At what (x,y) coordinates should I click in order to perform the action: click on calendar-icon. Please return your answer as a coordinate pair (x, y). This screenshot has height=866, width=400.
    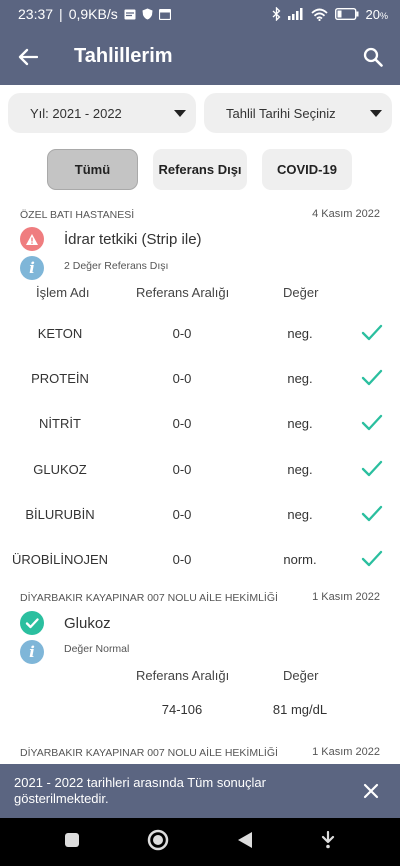
    Looking at the image, I should click on (164, 14).